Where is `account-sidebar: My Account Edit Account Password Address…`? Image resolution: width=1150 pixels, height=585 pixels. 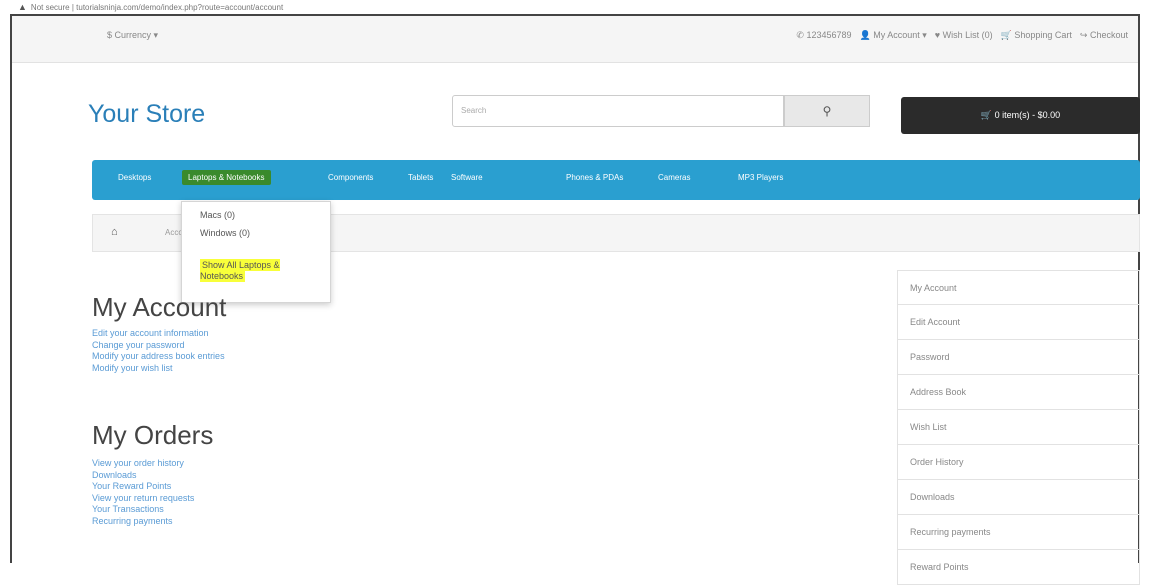 account-sidebar: My Account Edit Account Password Address… is located at coordinates (1018, 427).